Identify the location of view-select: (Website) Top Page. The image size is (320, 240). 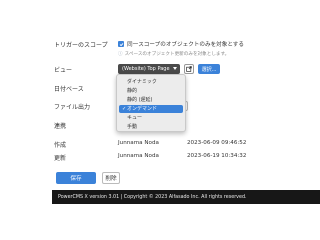
(149, 69).